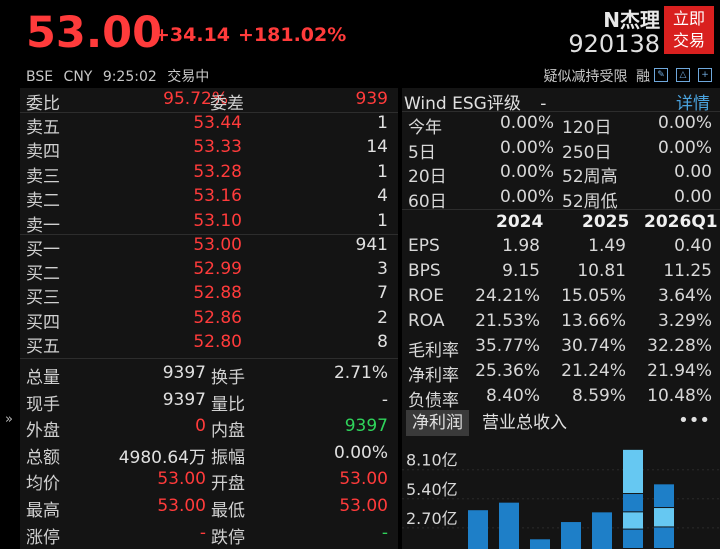 The width and height of the screenshot is (720, 549). Describe the element at coordinates (432, 518) in the screenshot. I see `chart-y-tick-label: 2.70亿` at that location.